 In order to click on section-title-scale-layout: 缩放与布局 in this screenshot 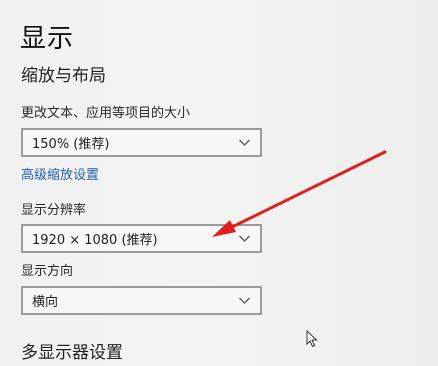, I will do `click(63, 76)`.